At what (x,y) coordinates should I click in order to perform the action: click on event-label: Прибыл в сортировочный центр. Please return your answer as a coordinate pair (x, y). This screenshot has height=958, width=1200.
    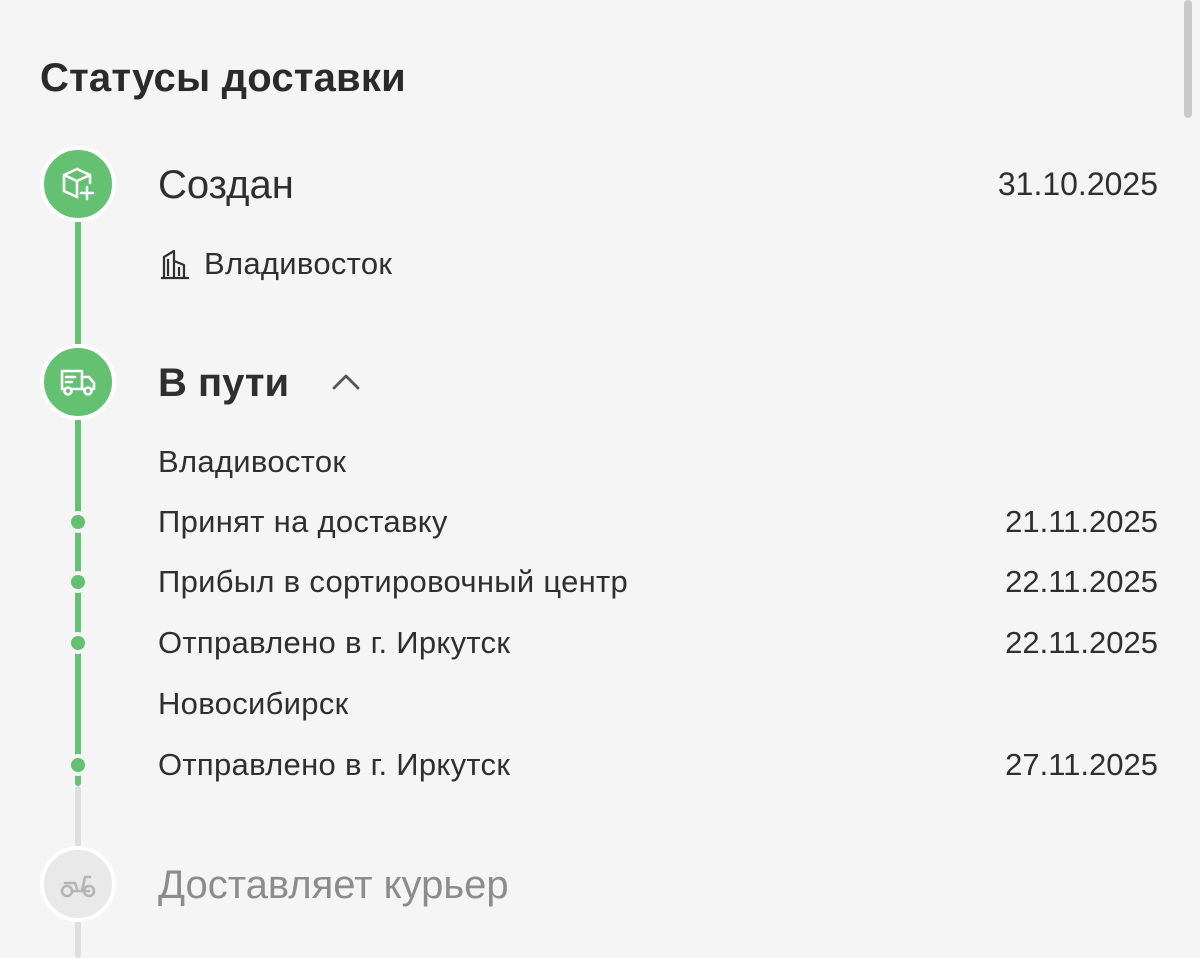
    Looking at the image, I should click on (393, 581).